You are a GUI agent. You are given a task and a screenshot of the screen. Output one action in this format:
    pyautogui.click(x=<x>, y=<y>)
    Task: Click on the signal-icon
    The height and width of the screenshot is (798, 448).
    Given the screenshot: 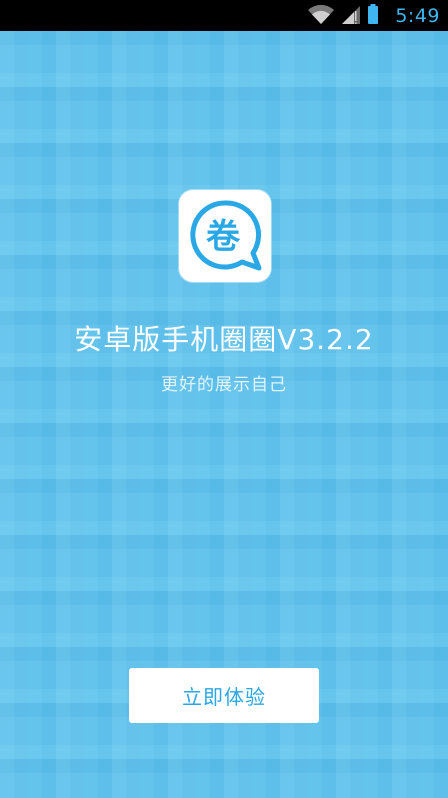 What is the action you would take?
    pyautogui.click(x=351, y=16)
    